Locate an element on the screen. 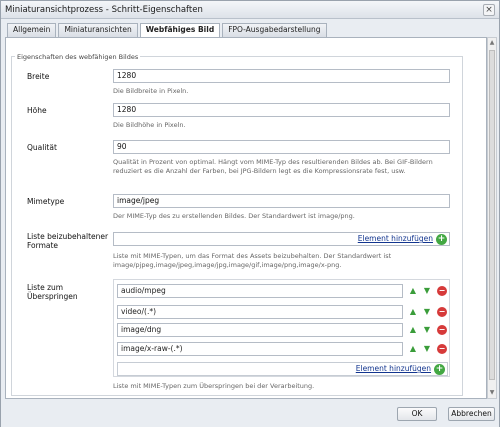 The width and height of the screenshot is (500, 427). tab-thumbnails: Miniaturansichten is located at coordinates (98, 30).